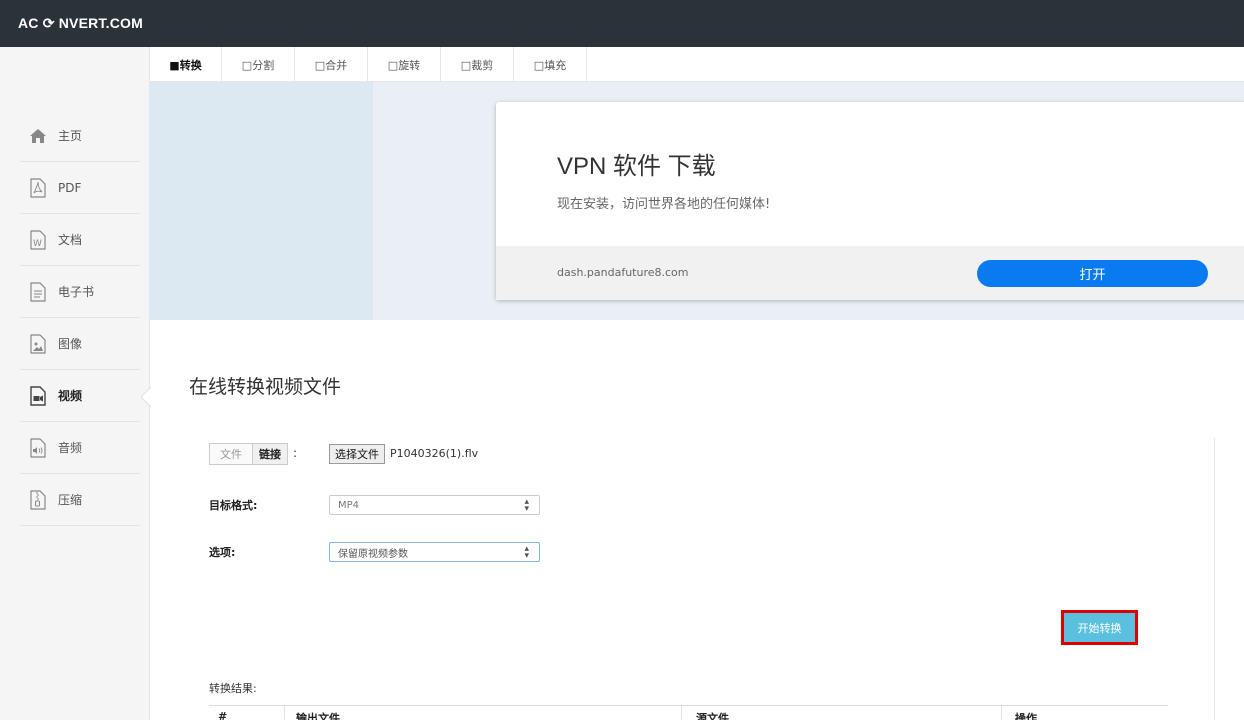  What do you see at coordinates (233, 688) in the screenshot?
I see `results-label: 转换结果:` at bounding box center [233, 688].